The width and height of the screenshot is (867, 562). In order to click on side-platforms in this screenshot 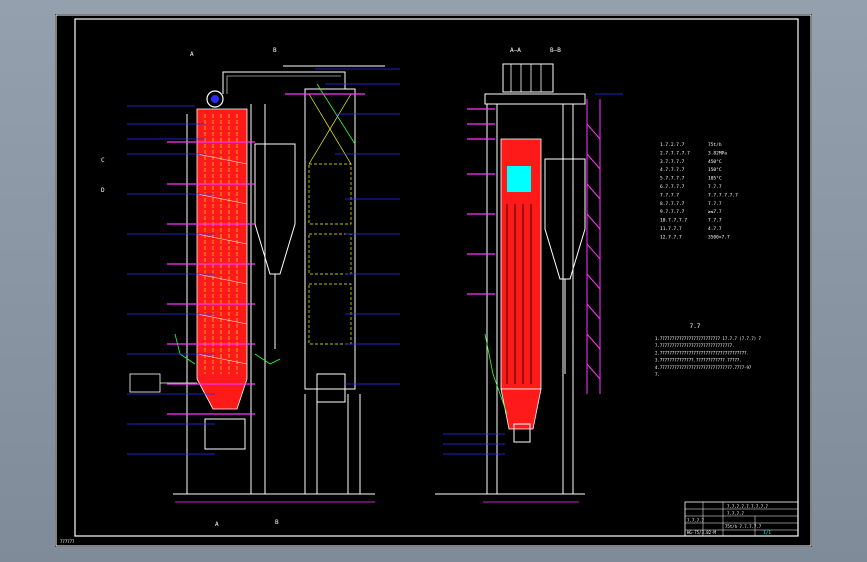, I will do `click(481, 201)`.